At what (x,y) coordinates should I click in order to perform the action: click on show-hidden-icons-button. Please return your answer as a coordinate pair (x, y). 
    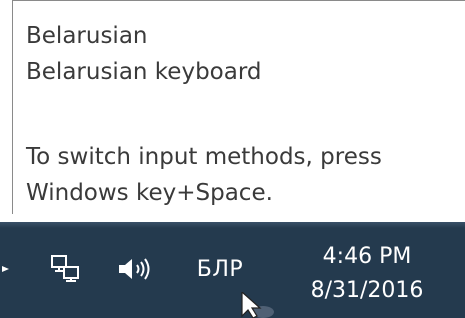
    Looking at the image, I should click on (7, 269).